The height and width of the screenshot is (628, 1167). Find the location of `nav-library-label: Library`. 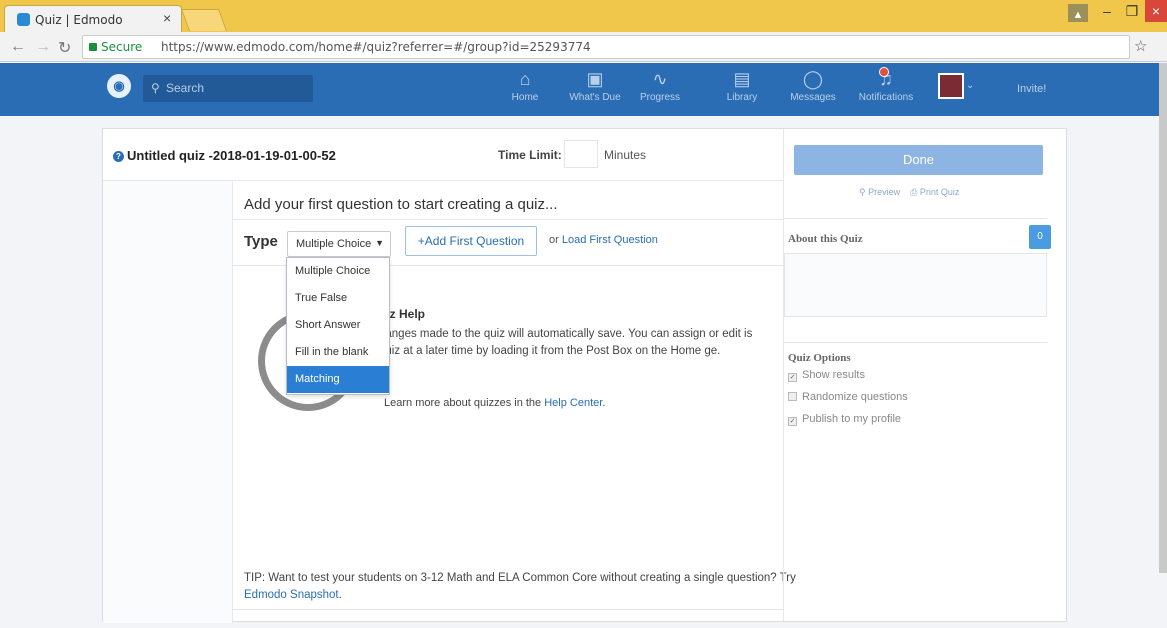

nav-library-label: Library is located at coordinates (742, 97).